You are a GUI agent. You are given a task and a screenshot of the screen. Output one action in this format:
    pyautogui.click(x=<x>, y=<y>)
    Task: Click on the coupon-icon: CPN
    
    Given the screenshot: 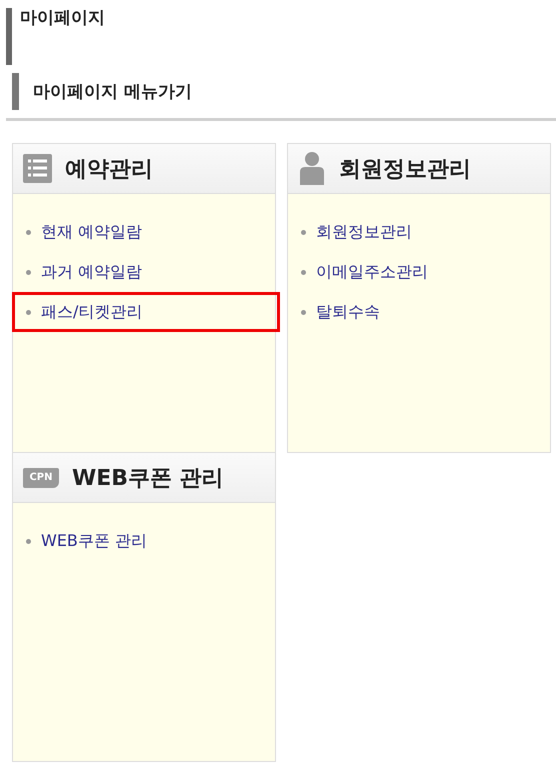 What is the action you would take?
    pyautogui.click(x=41, y=478)
    